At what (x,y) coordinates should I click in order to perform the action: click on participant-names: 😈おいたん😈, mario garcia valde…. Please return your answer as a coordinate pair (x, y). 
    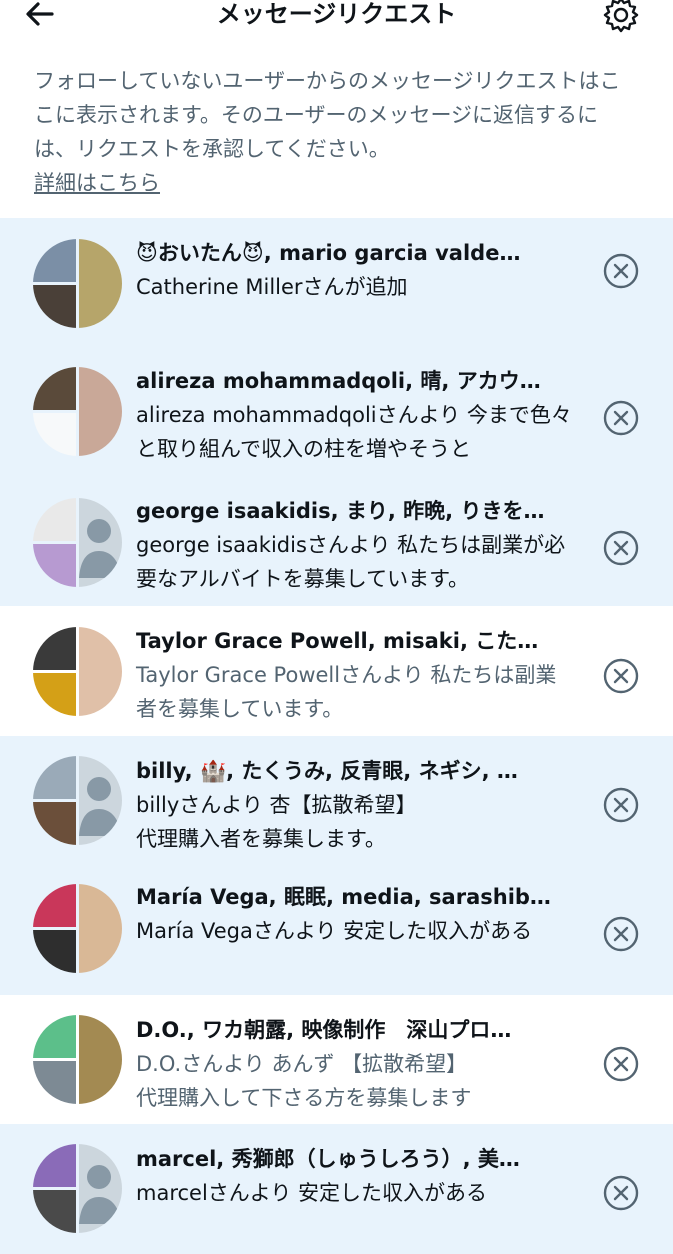
    Looking at the image, I should click on (328, 253).